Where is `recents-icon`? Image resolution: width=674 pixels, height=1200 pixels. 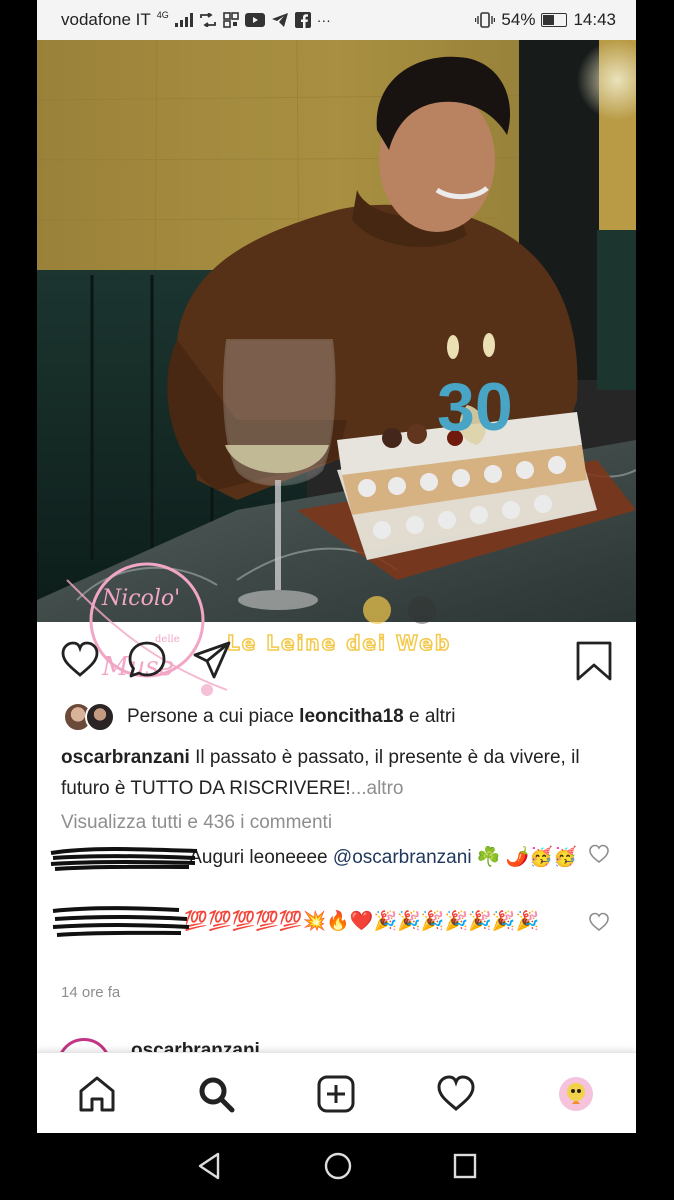 recents-icon is located at coordinates (465, 1166).